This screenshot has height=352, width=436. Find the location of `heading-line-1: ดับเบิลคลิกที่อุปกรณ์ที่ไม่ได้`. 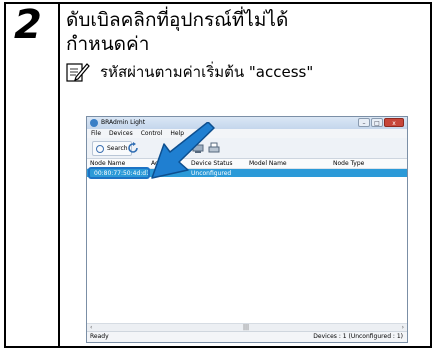

heading-line-1: ดับเบิลคลิกที่อุปกรณ์ที่ไม่ได้ is located at coordinates (177, 20).